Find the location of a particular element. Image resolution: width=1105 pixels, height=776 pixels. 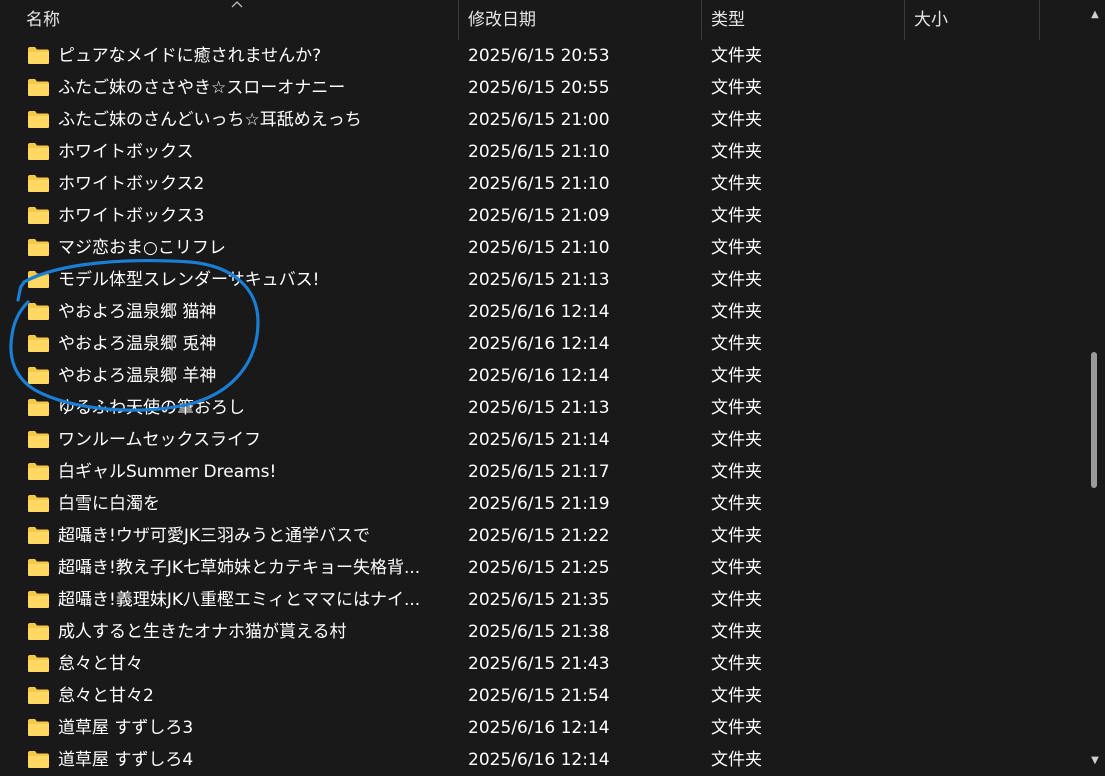

file-row: ホワイトボックス3 2025/6/15 21:09 文件夹 is located at coordinates (551, 216).